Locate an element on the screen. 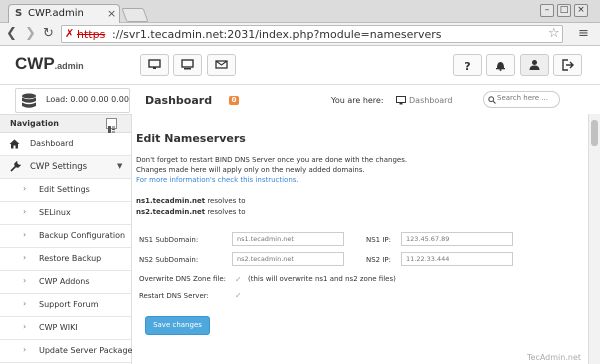 The image size is (600, 364). sidebar-subitem-restore-backup: › Restore Backup is located at coordinates (65, 259).